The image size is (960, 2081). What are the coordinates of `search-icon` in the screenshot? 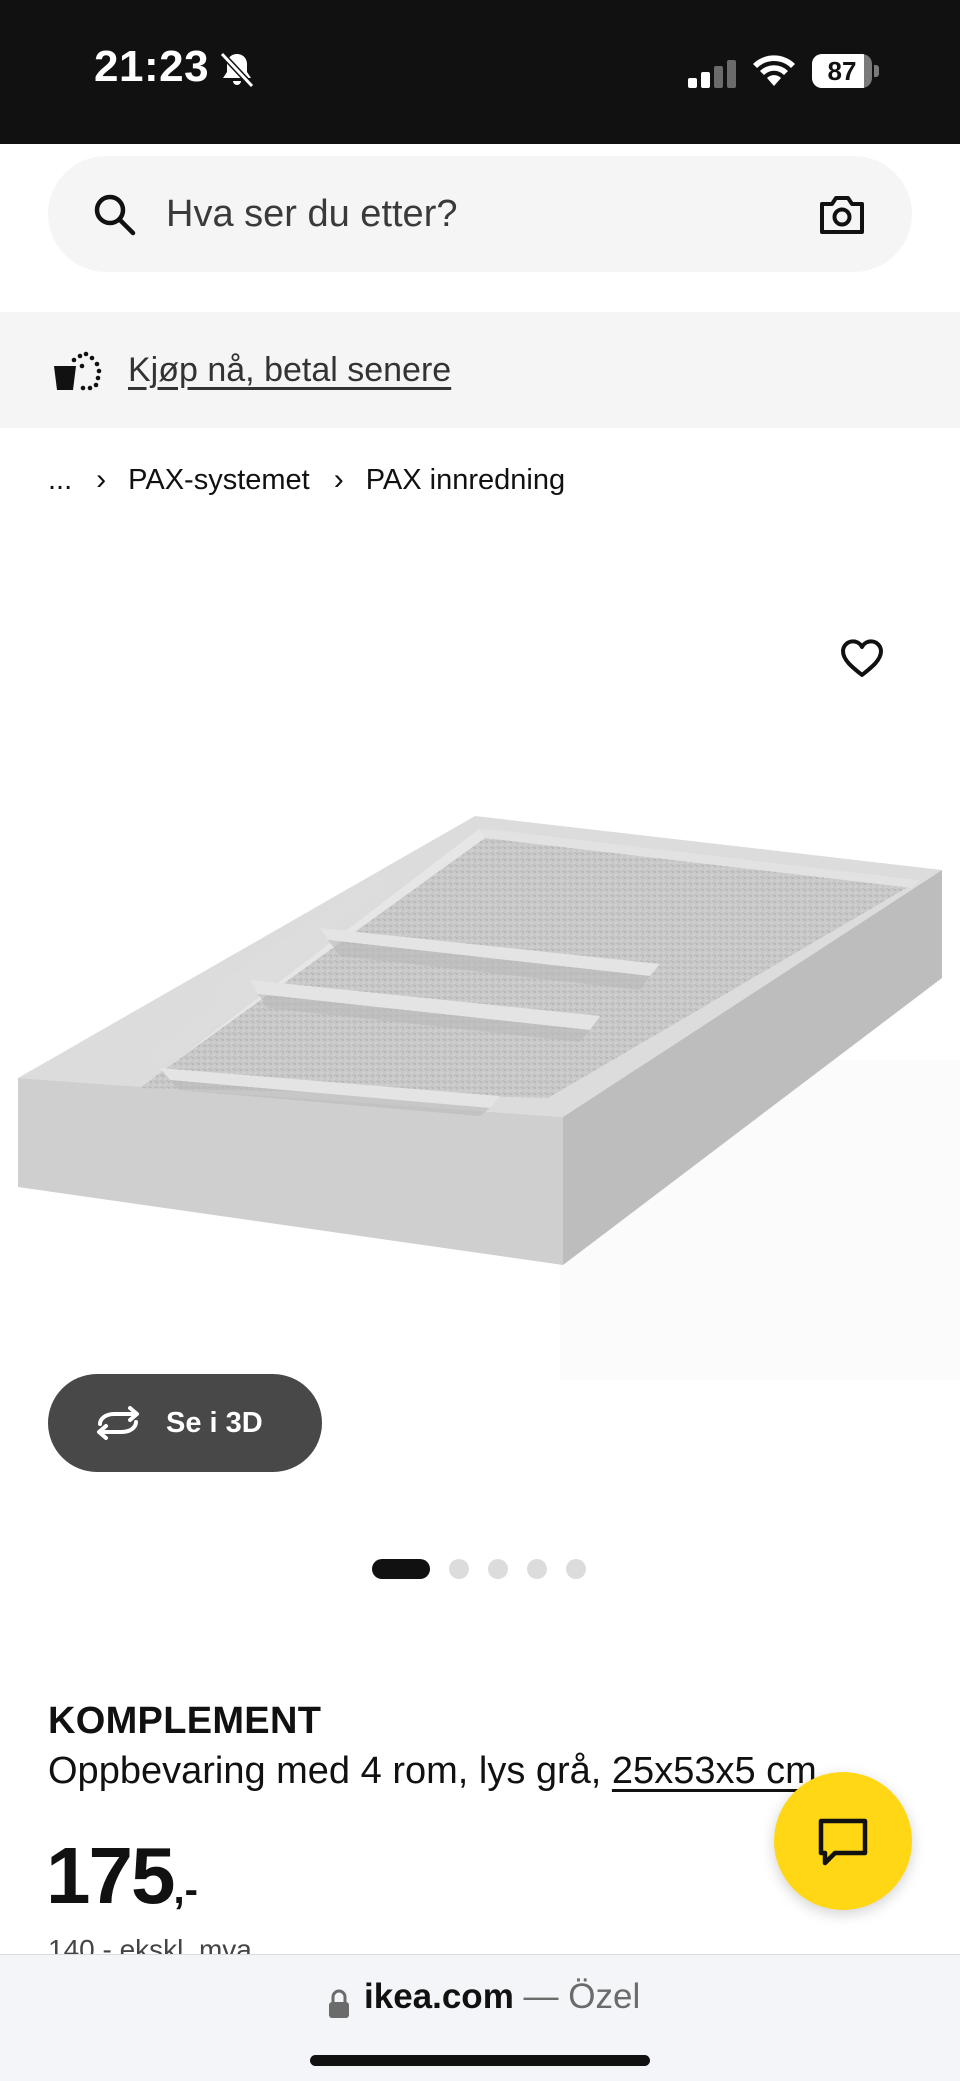 It's located at (114, 214).